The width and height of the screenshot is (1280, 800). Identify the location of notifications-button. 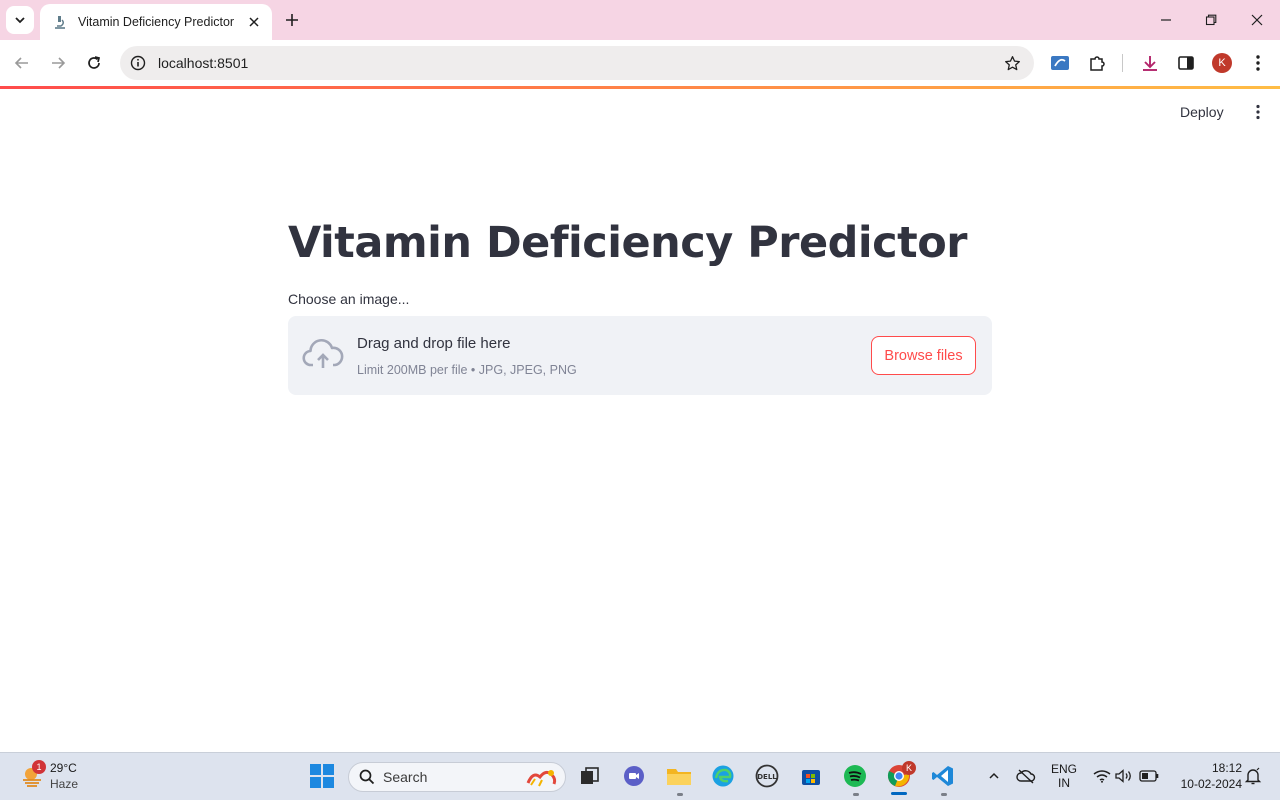
(1253, 776).